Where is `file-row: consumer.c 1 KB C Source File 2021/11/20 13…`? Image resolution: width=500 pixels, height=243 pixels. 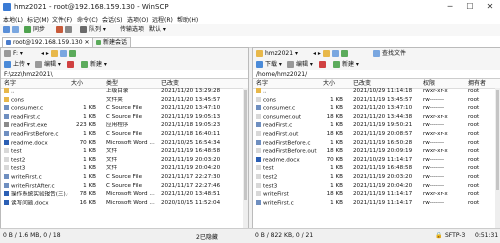 file-row: consumer.c 1 KB C Source File 2021/11/20 13… is located at coordinates (124, 108).